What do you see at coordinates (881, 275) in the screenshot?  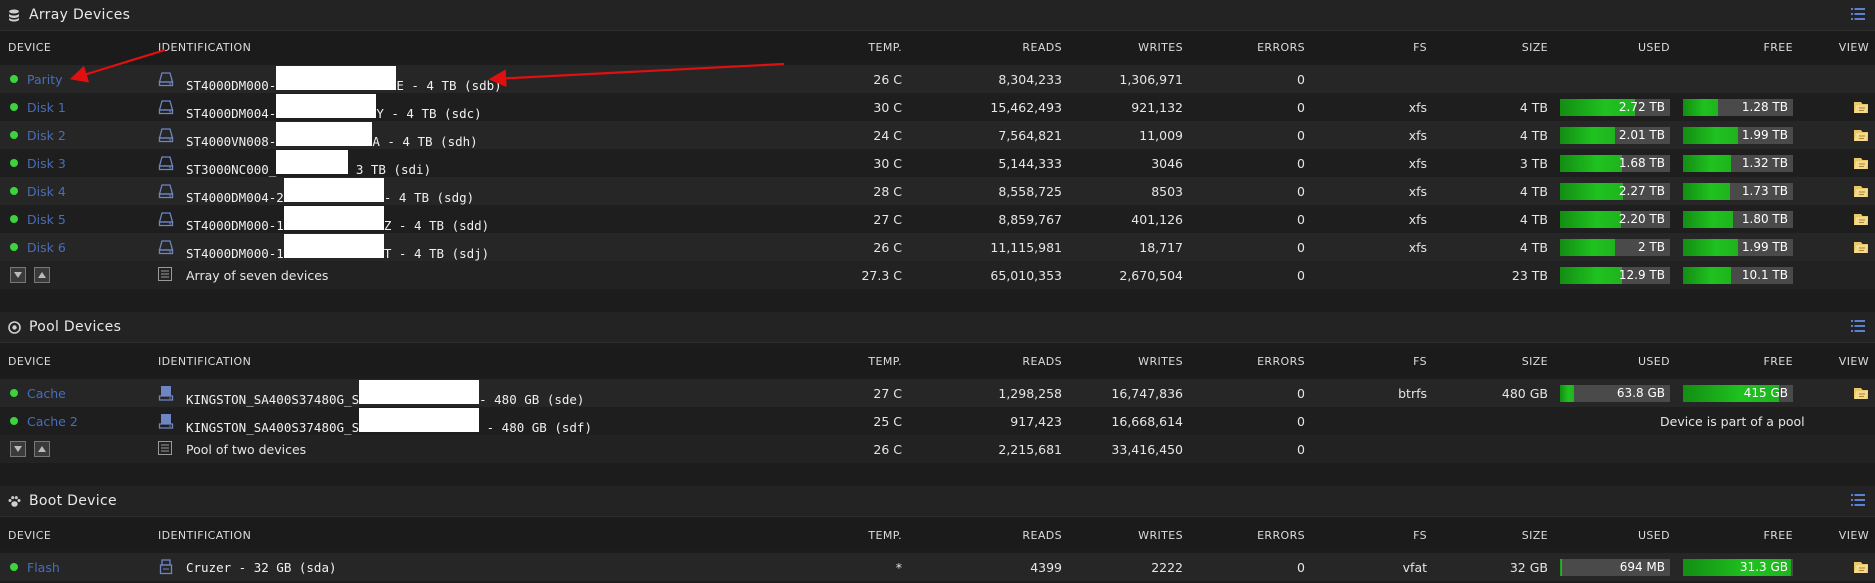 I see `array-total-temp: 27.3 C` at bounding box center [881, 275].